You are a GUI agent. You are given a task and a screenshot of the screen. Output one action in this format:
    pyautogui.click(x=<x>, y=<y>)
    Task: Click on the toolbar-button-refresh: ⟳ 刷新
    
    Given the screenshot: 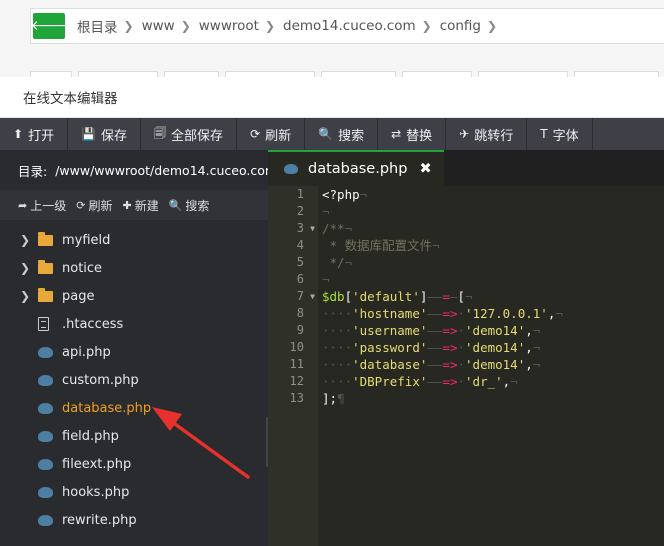 What is the action you would take?
    pyautogui.click(x=271, y=134)
    